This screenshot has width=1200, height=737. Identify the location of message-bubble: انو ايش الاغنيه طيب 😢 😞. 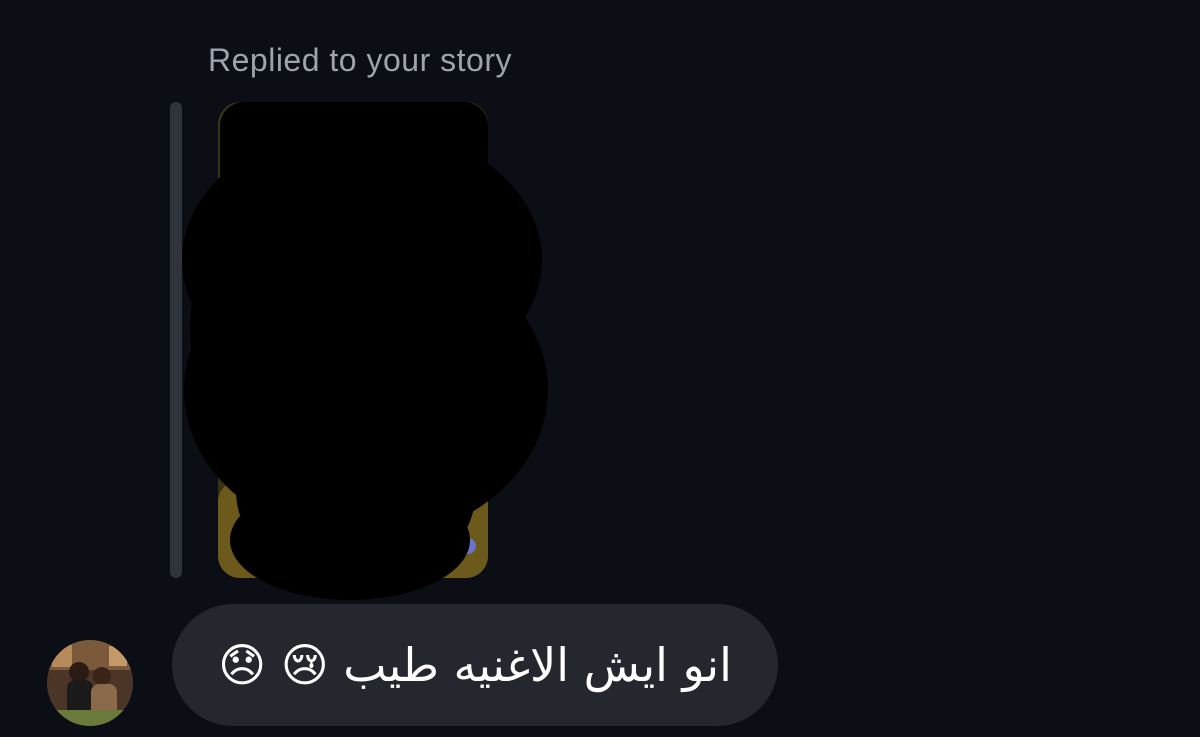
(475, 665).